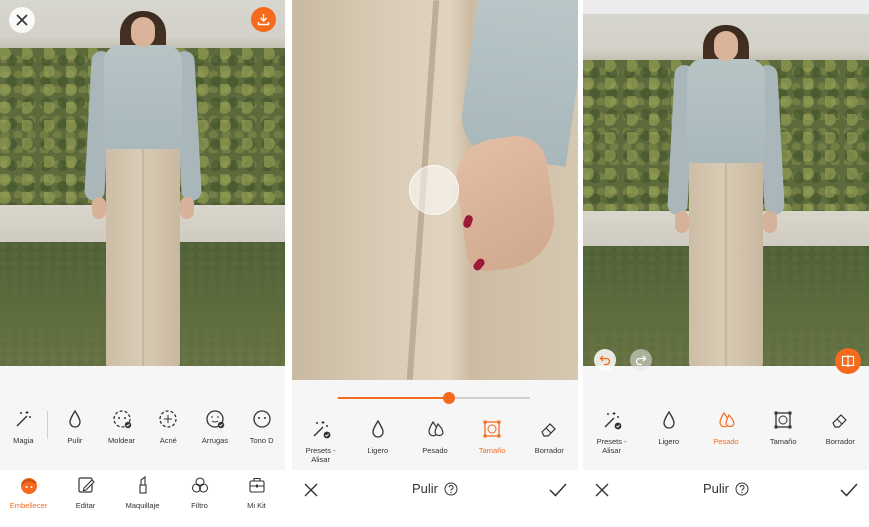 This screenshot has height=527, width=869. I want to click on compare-icon, so click(848, 361).